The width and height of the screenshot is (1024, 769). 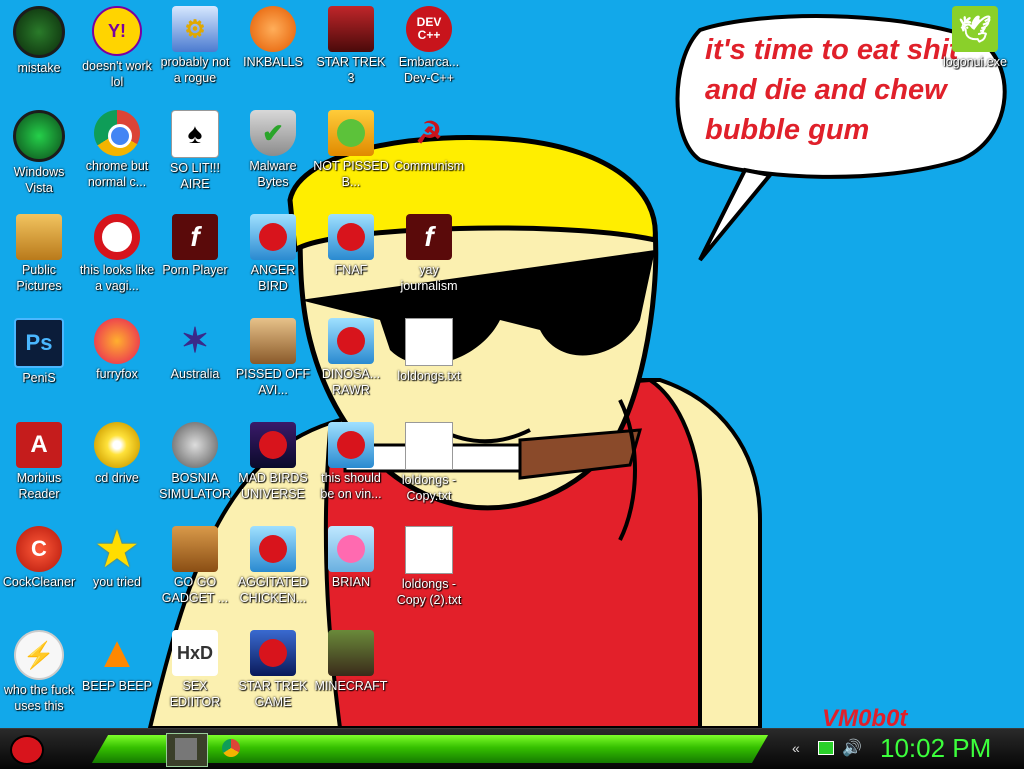 I want to click on photoshop-icon: Ps, so click(x=39, y=343).